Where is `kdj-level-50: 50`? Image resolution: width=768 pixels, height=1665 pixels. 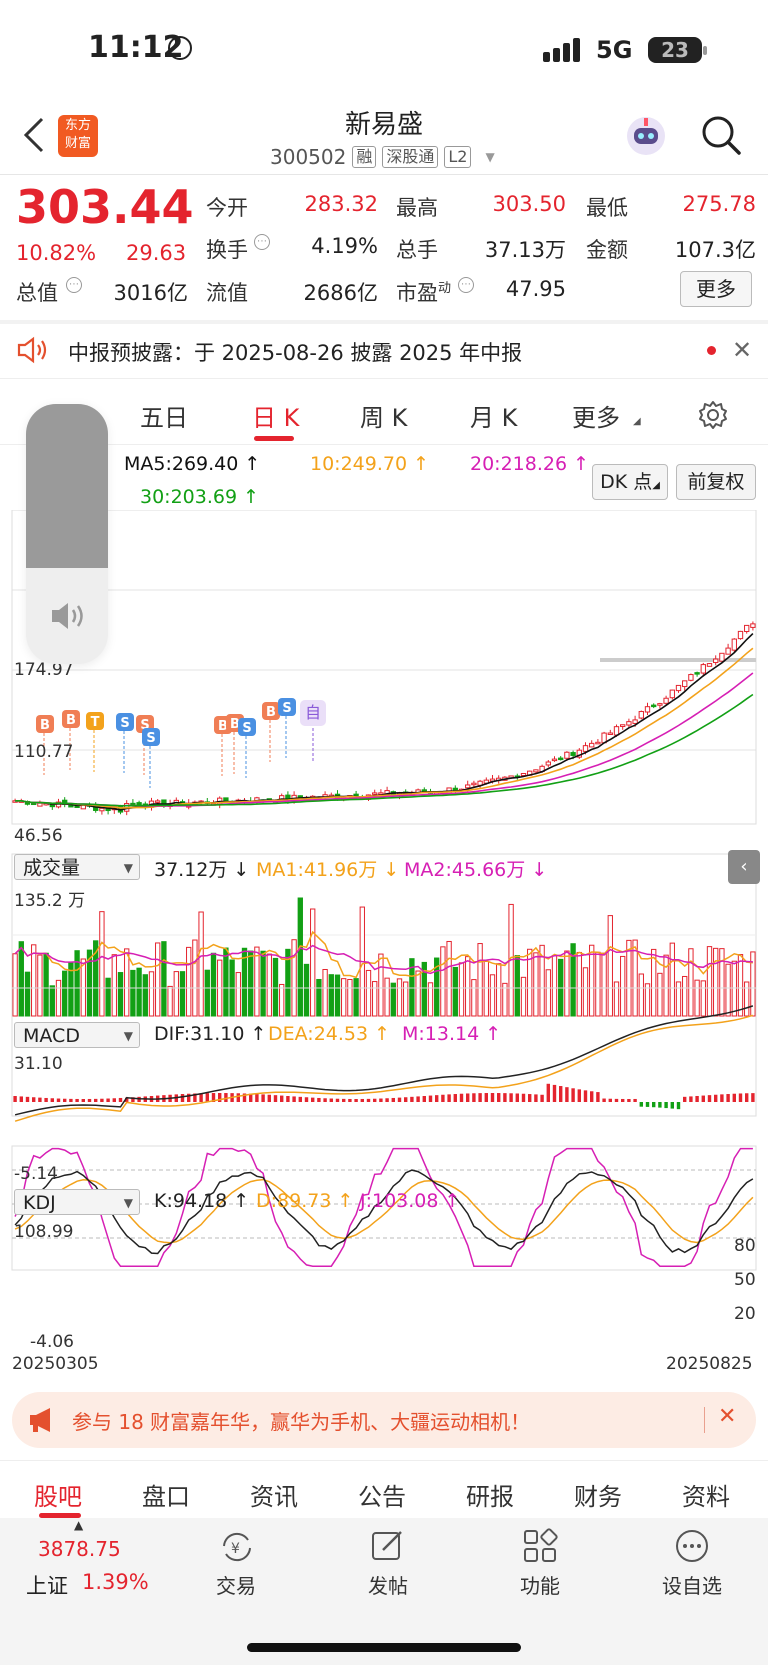 kdj-level-50: 50 is located at coordinates (745, 1280).